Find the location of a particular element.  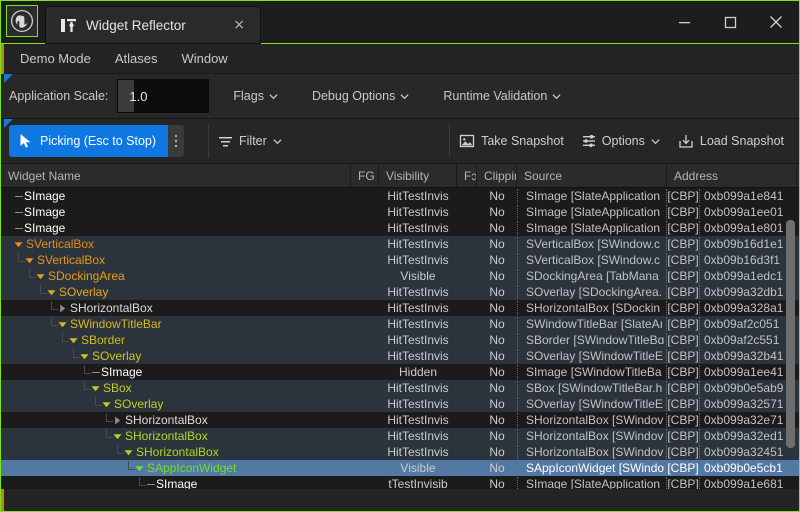

cell-address: 0xb099a32ed1 is located at coordinates (744, 436).